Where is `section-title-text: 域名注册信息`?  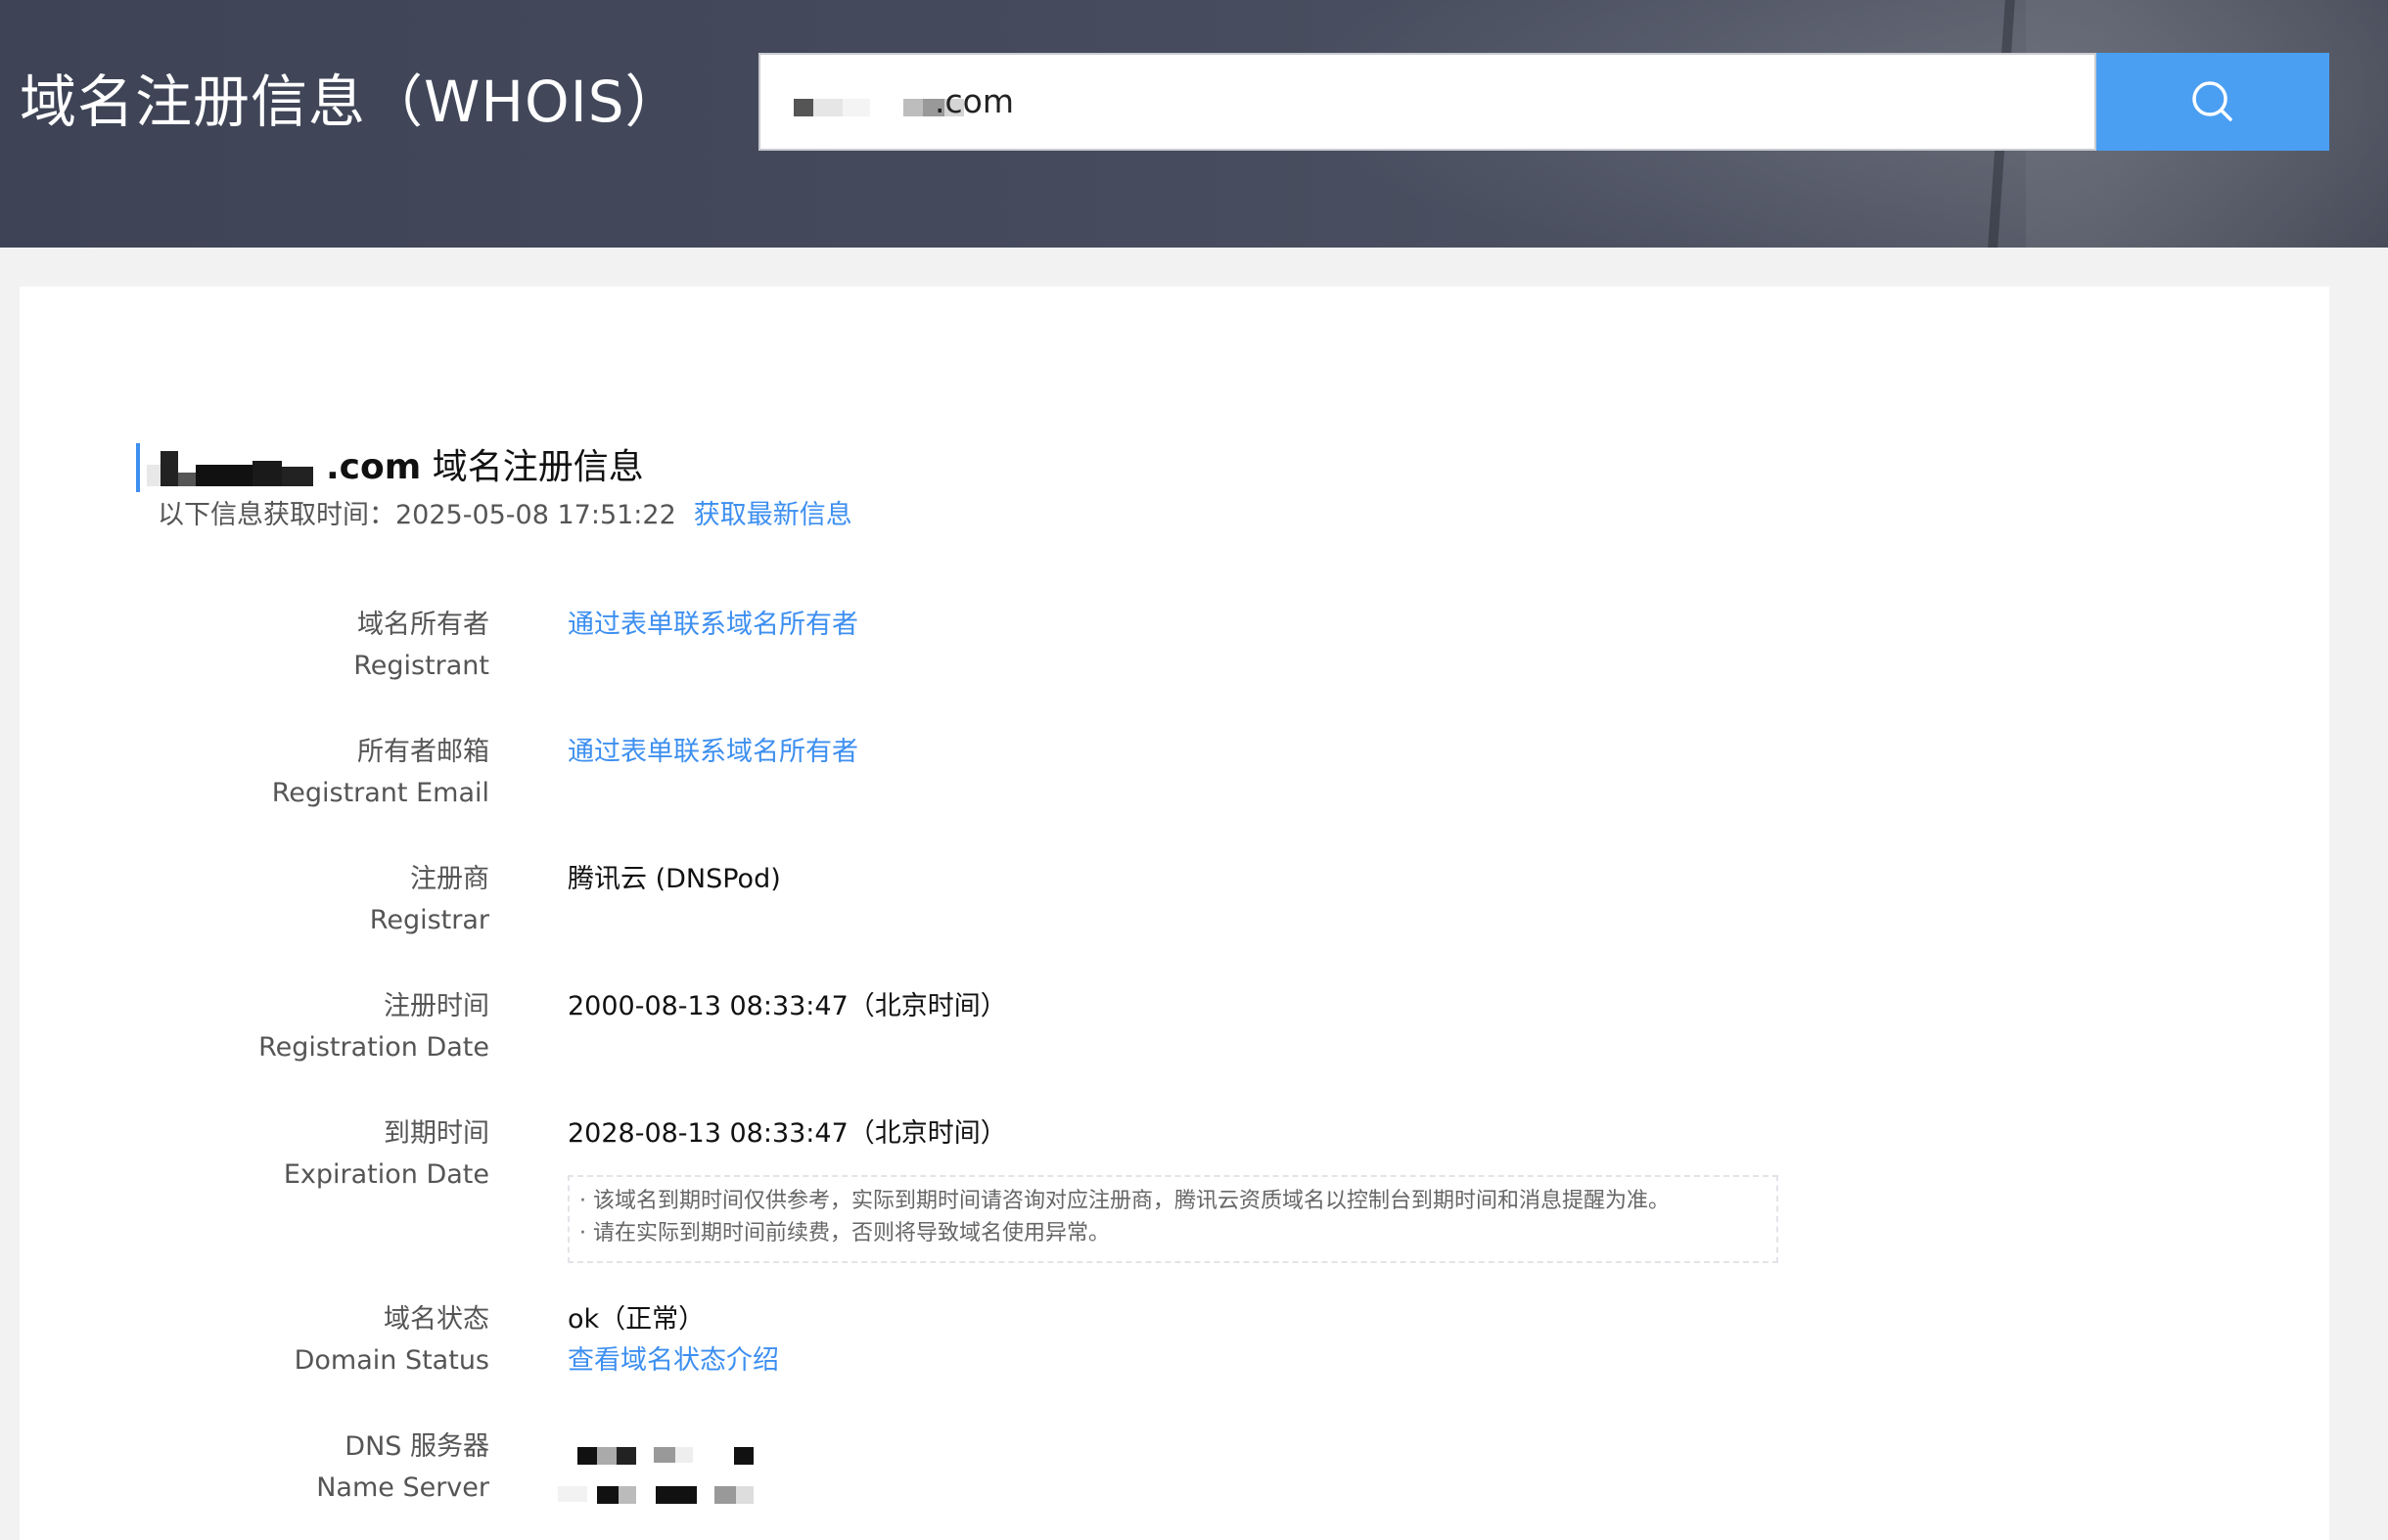 section-title-text: 域名注册信息 is located at coordinates (532, 467).